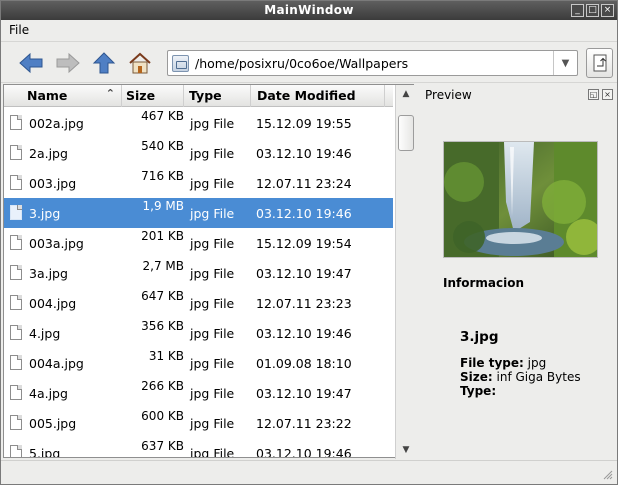  I want to click on file-size: 356 KB, so click(162, 326).